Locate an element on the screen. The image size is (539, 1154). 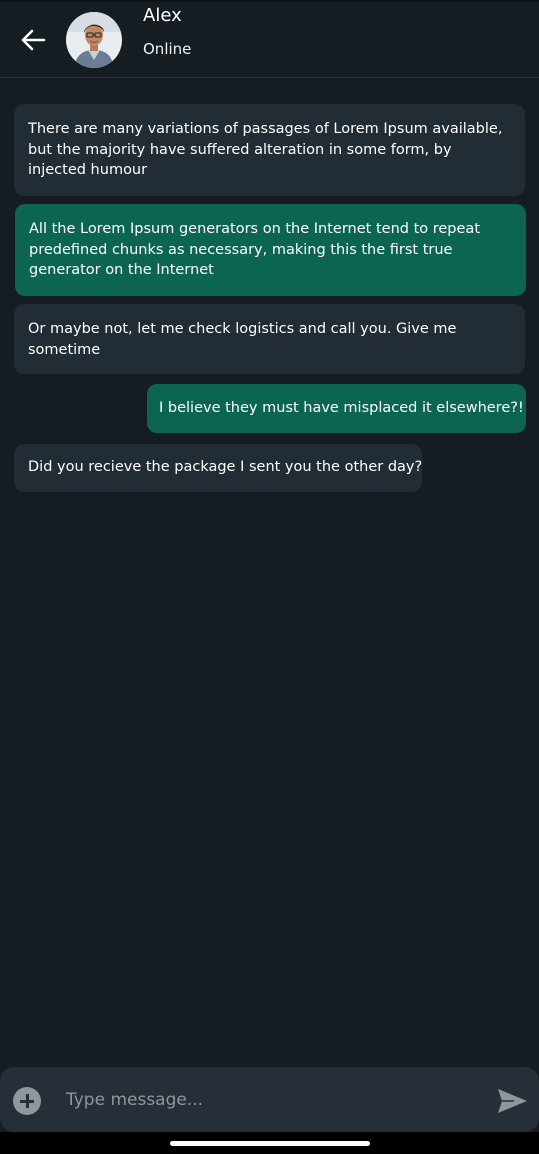
avatar is located at coordinates (94, 40).